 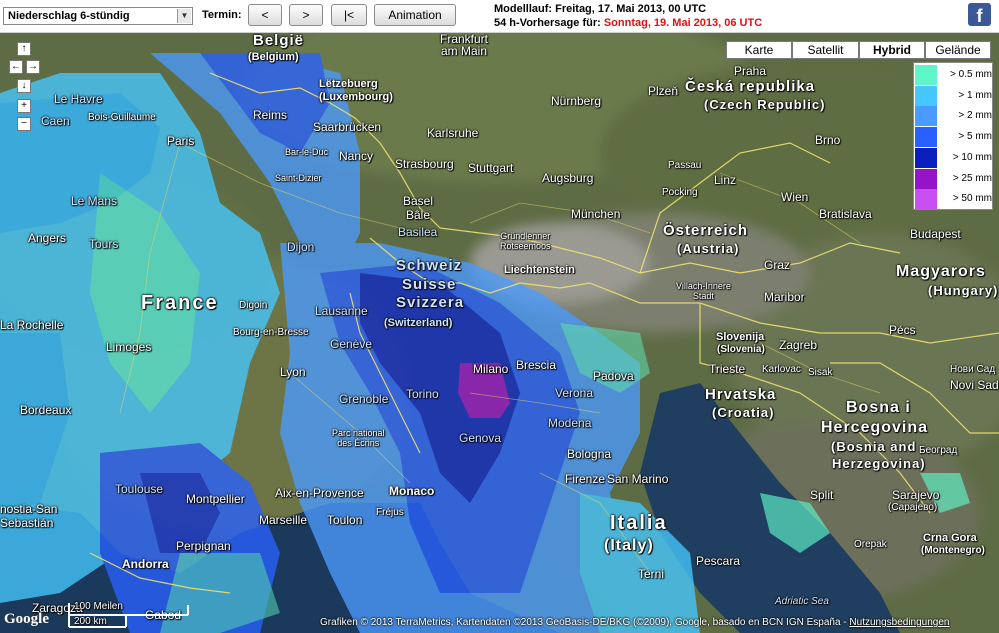 What do you see at coordinates (94, 201) in the screenshot?
I see `label-le-mans: Le Mans` at bounding box center [94, 201].